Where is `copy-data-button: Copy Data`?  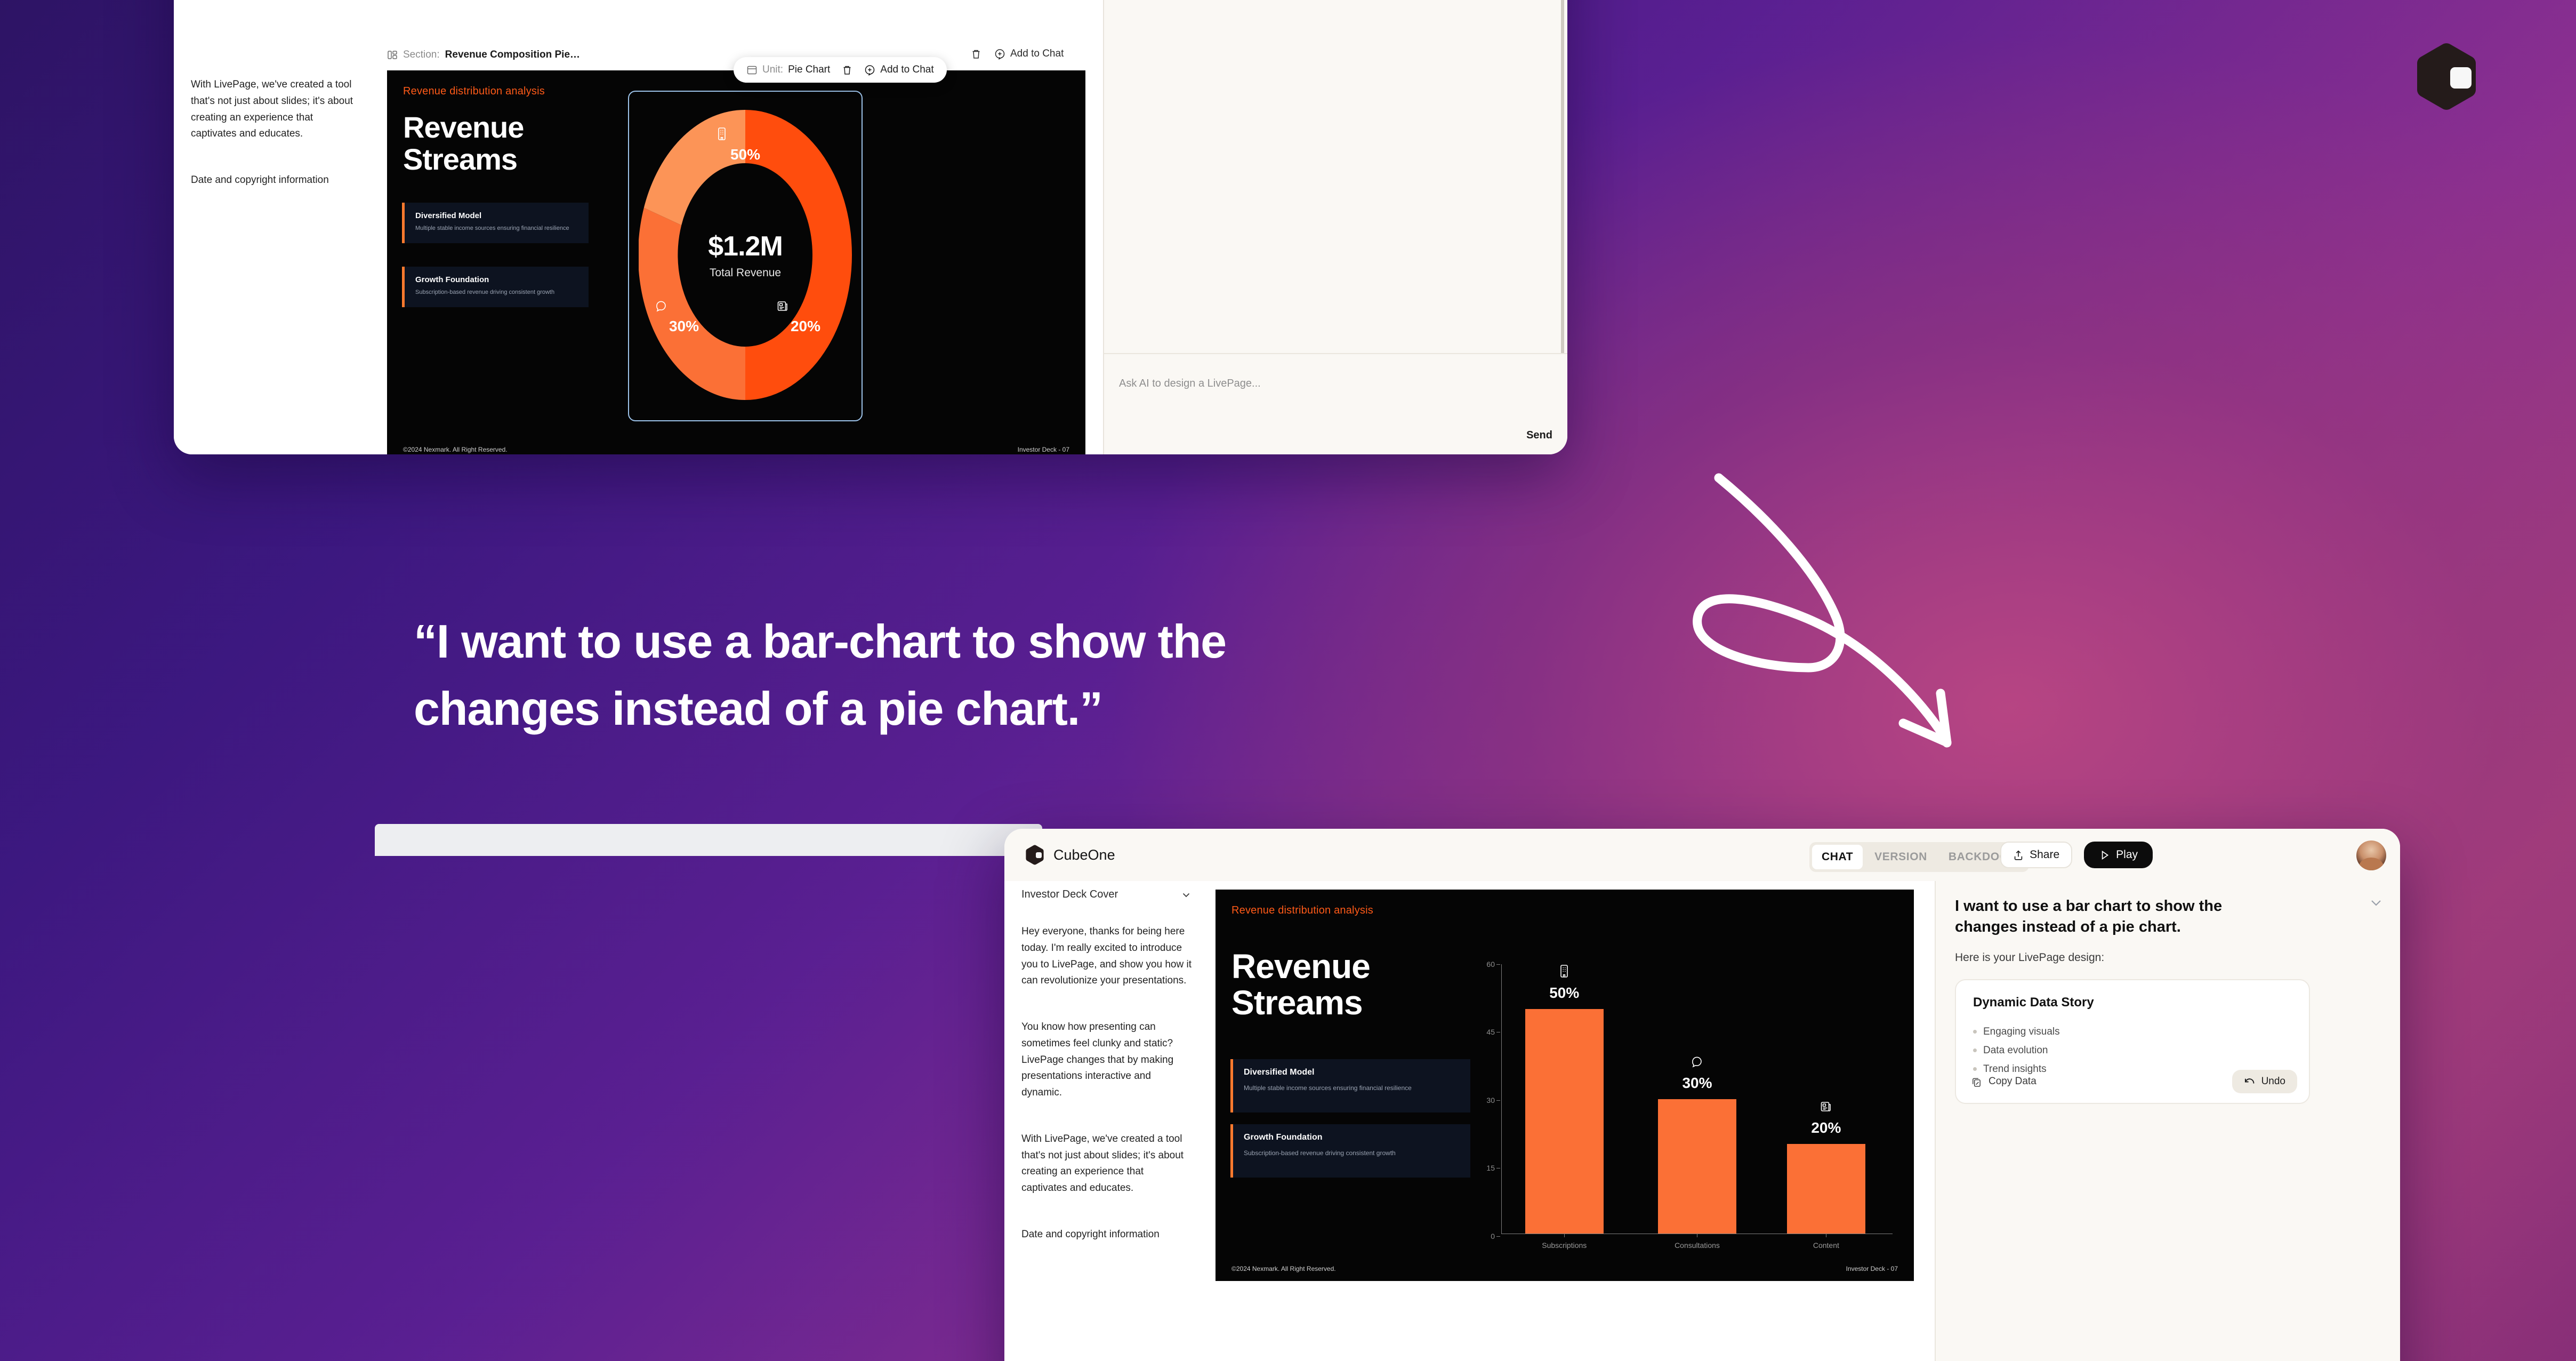
copy-data-button: Copy Data is located at coordinates (2003, 1081).